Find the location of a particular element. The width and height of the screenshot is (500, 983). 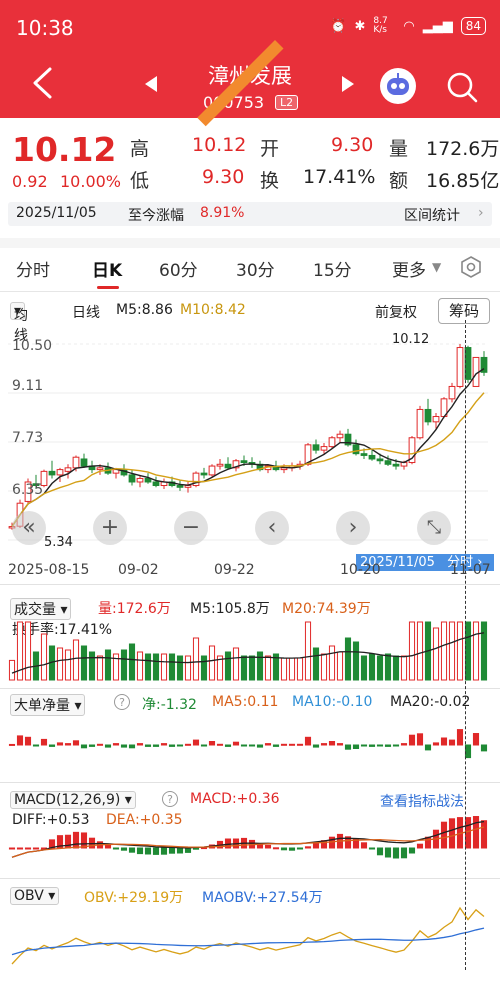

crosshair-line is located at coordinates (465, 645).